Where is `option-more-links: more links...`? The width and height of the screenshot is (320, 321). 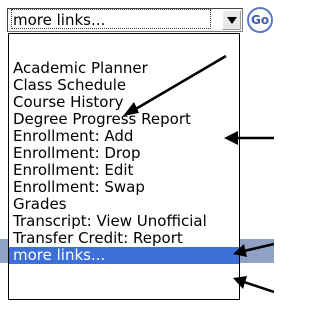
option-more-links: more links... is located at coordinates (124, 255).